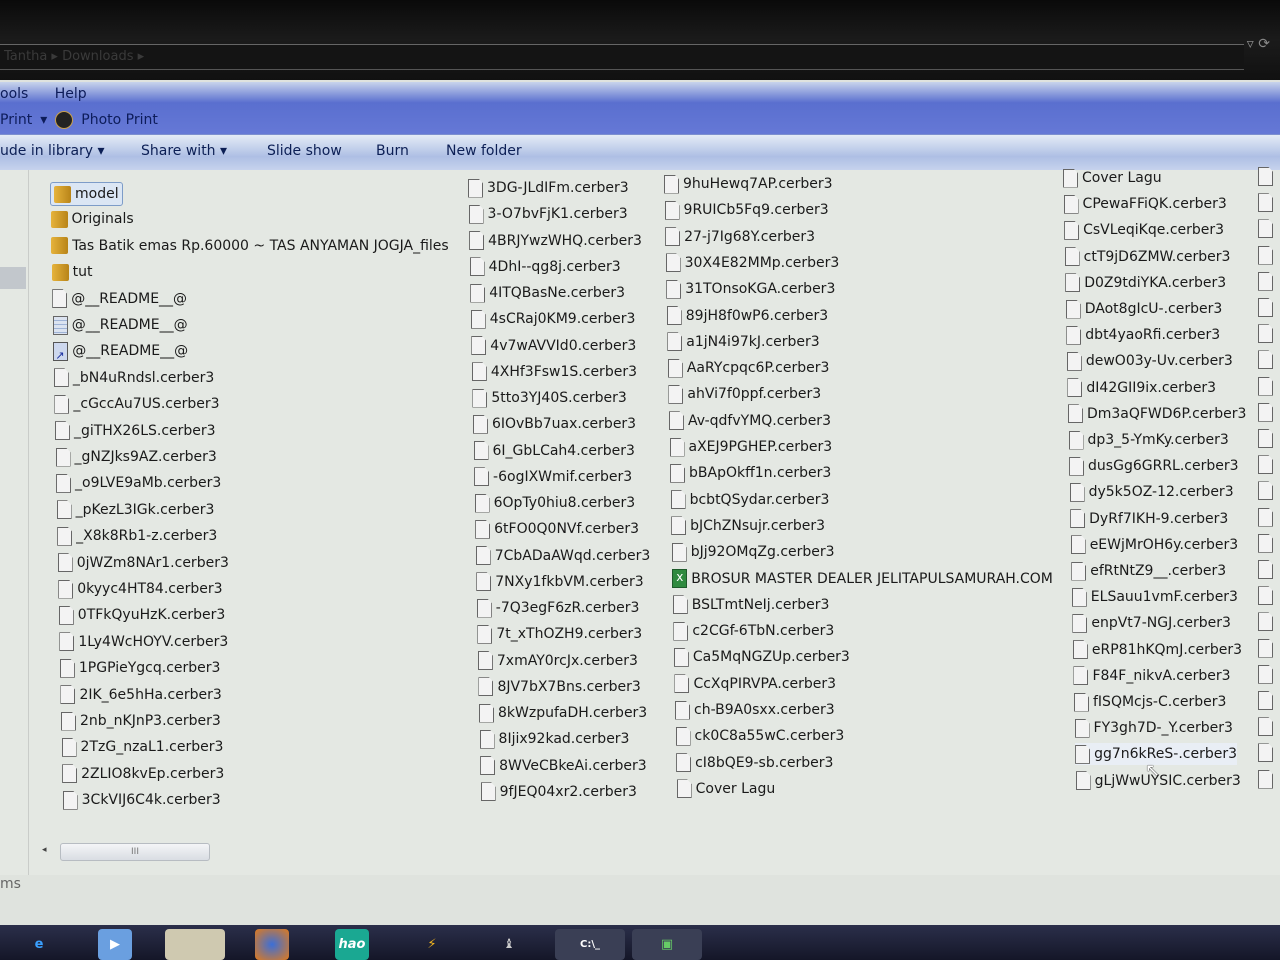  I want to click on file-item: F84F_nikvA.cerber3, so click(1152, 676).